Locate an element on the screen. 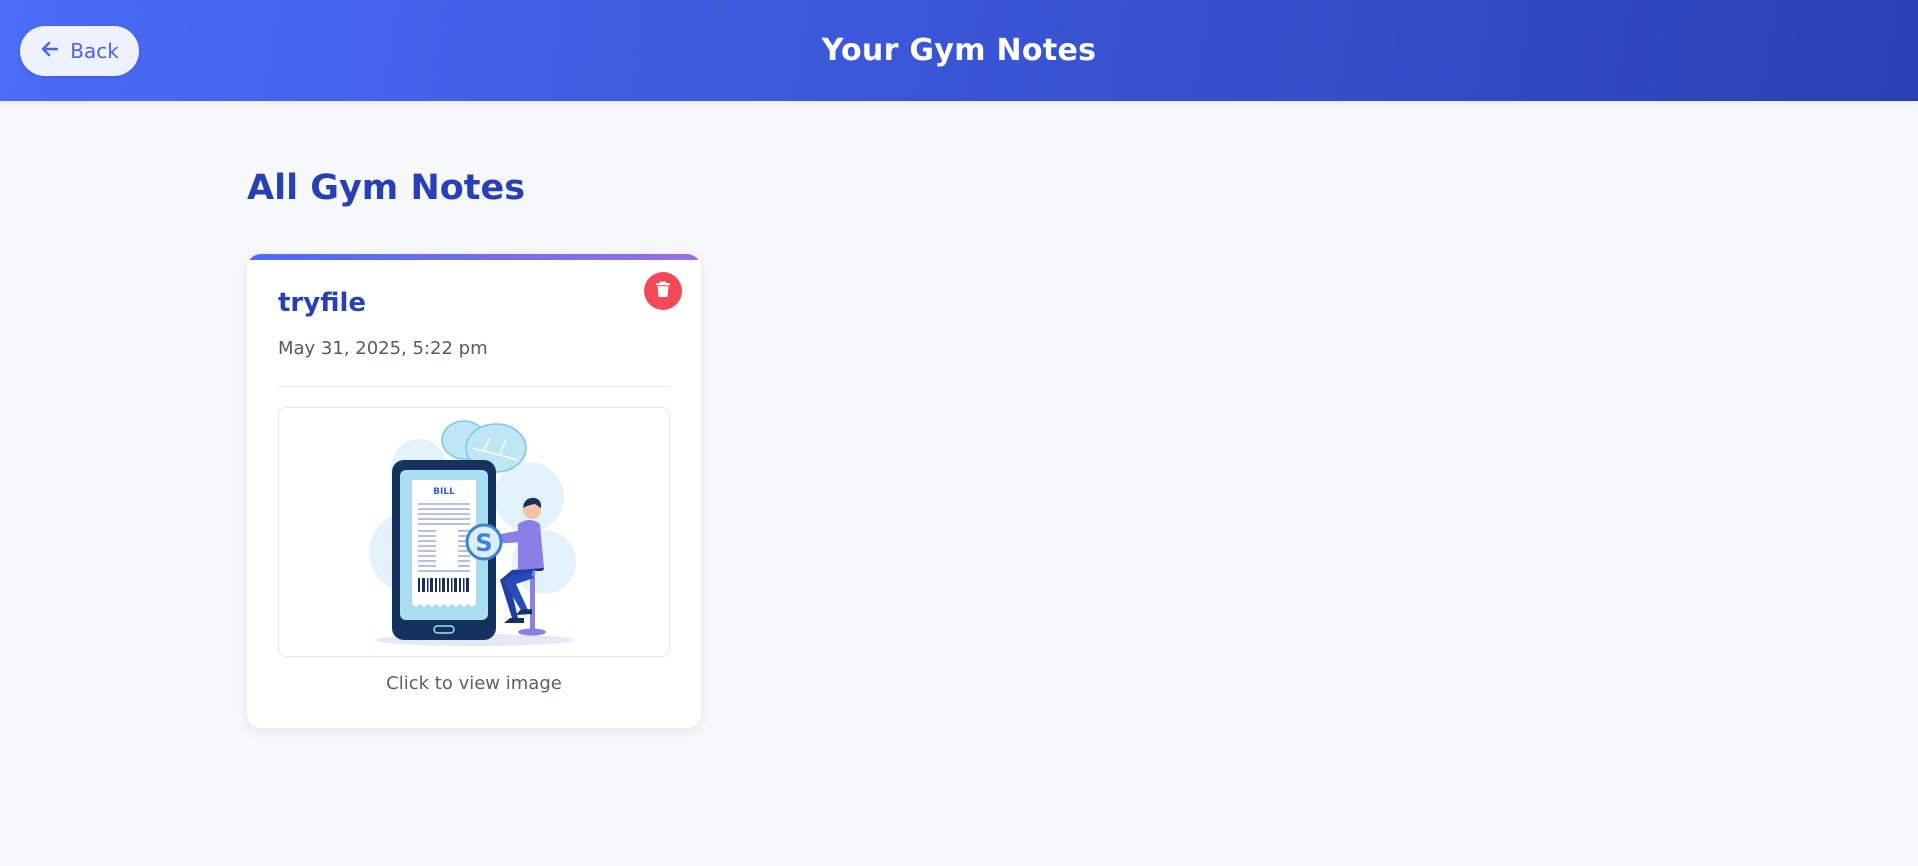 This screenshot has width=1918, height=866. delete-note-button is located at coordinates (663, 291).